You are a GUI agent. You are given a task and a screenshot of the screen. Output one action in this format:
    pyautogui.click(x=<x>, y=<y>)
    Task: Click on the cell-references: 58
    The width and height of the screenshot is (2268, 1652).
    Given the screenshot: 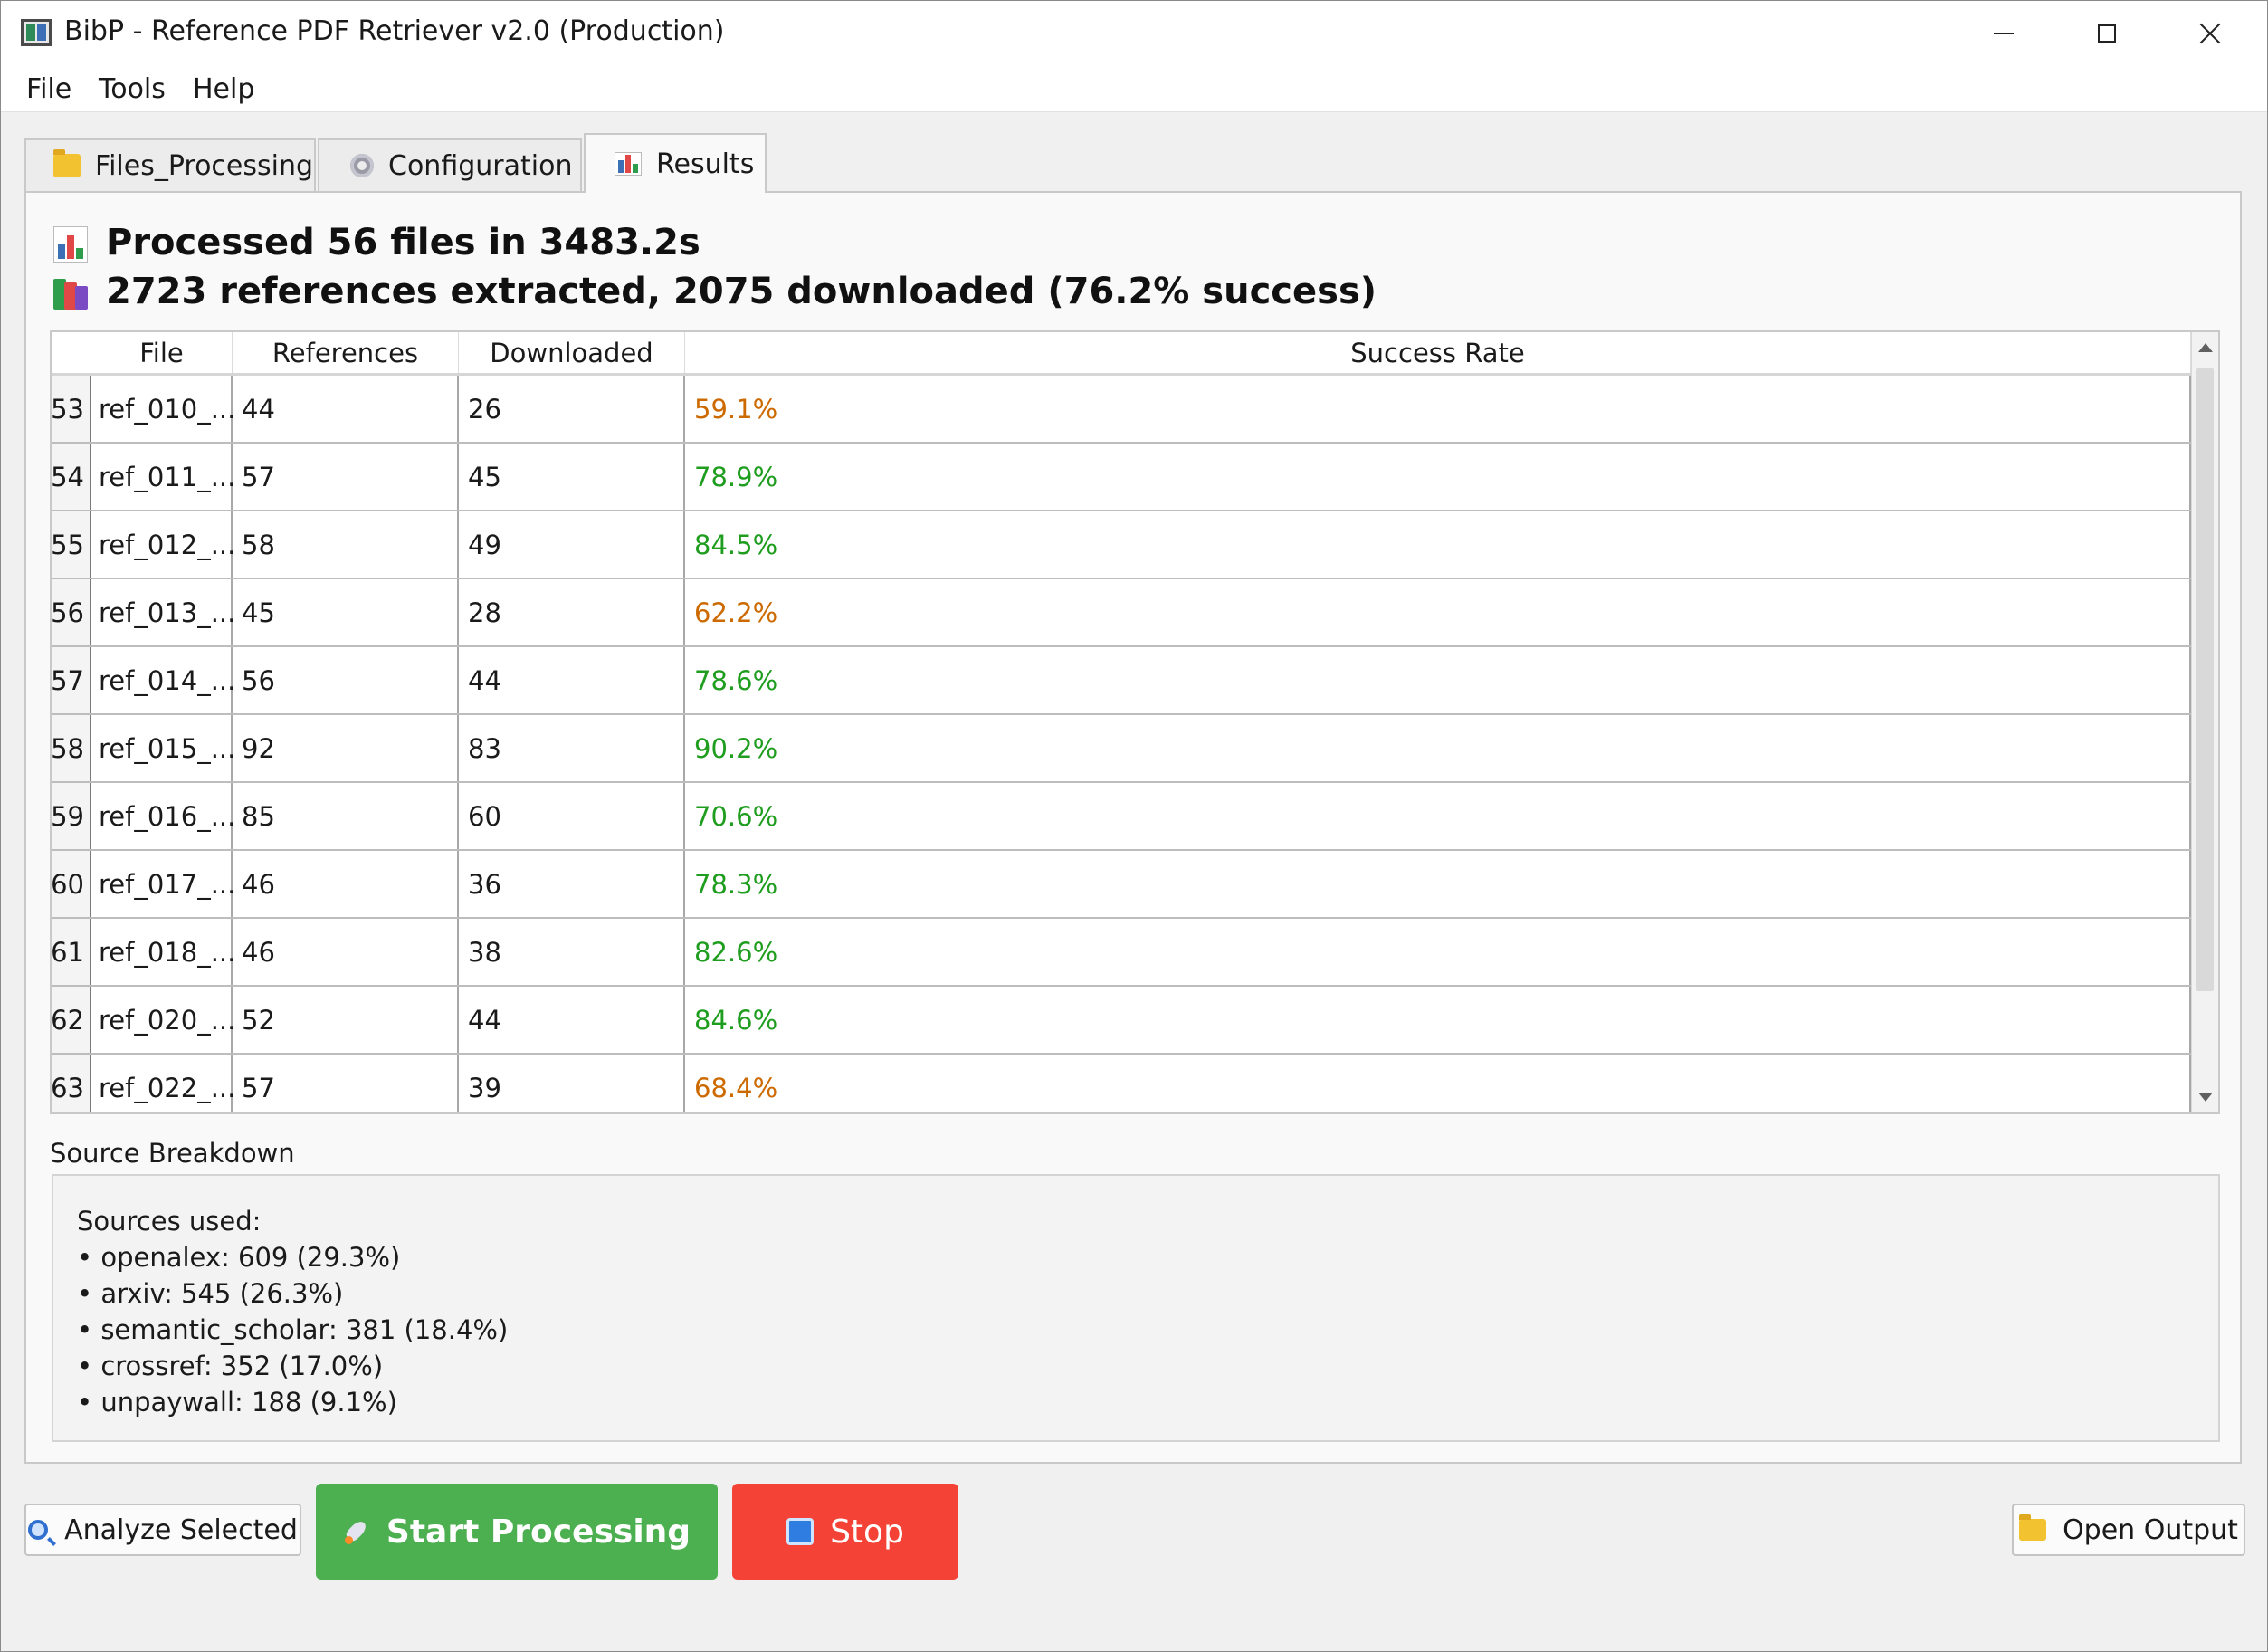 What is the action you would take?
    pyautogui.click(x=346, y=544)
    